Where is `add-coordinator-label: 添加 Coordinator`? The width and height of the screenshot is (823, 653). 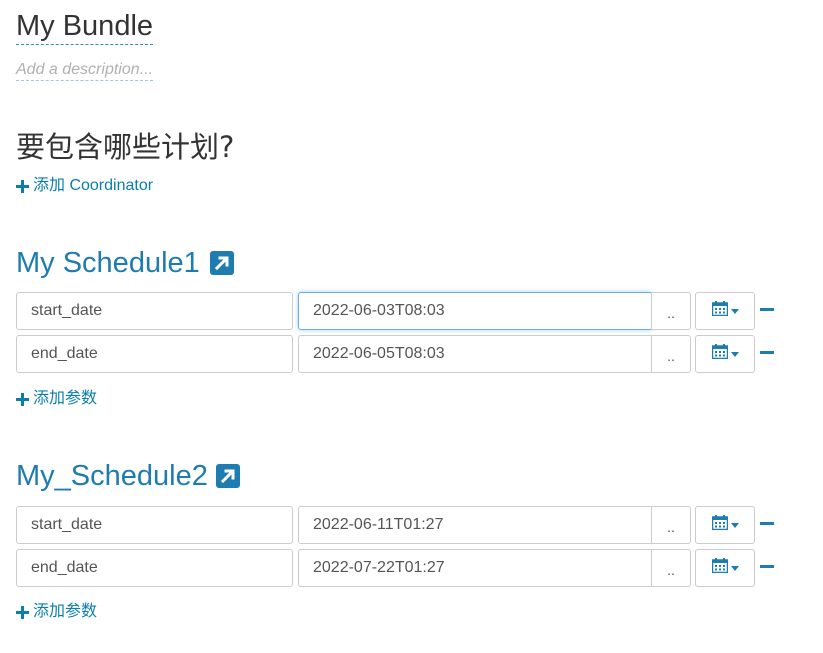 add-coordinator-label: 添加 Coordinator is located at coordinates (93, 185).